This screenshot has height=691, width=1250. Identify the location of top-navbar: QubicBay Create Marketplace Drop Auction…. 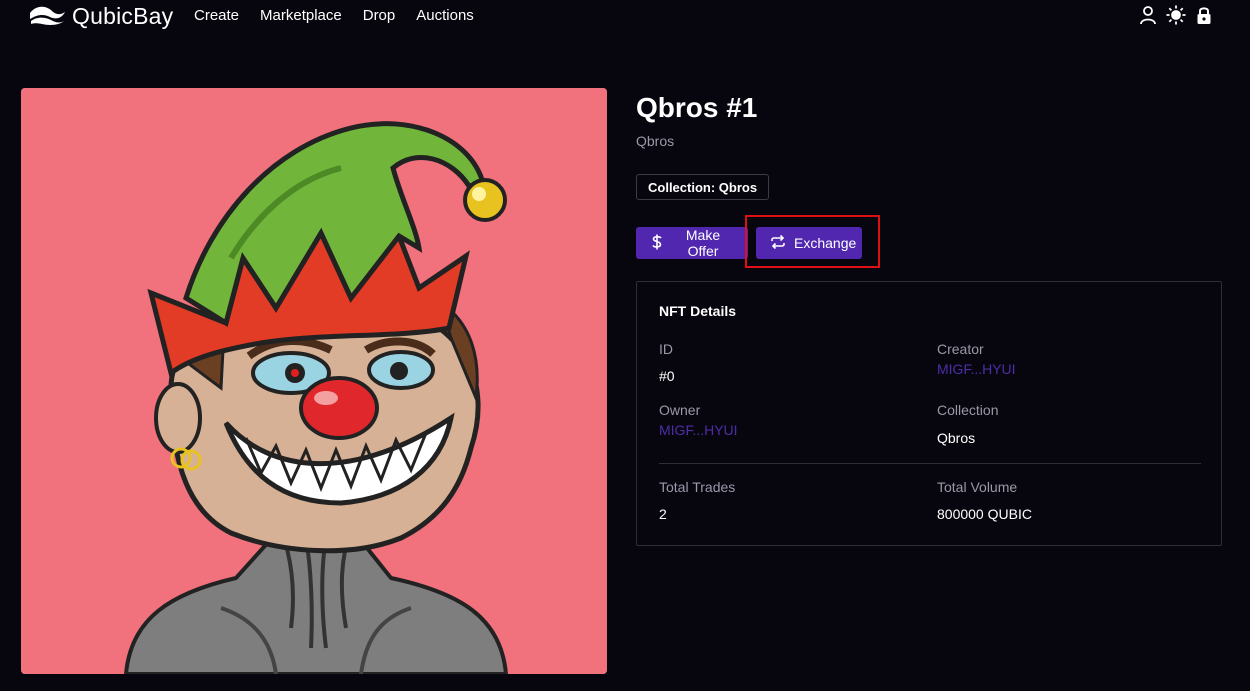
(625, 16).